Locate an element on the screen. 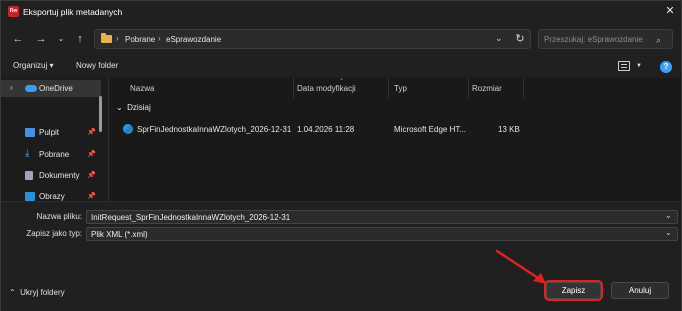  desktop-icon is located at coordinates (30, 132).